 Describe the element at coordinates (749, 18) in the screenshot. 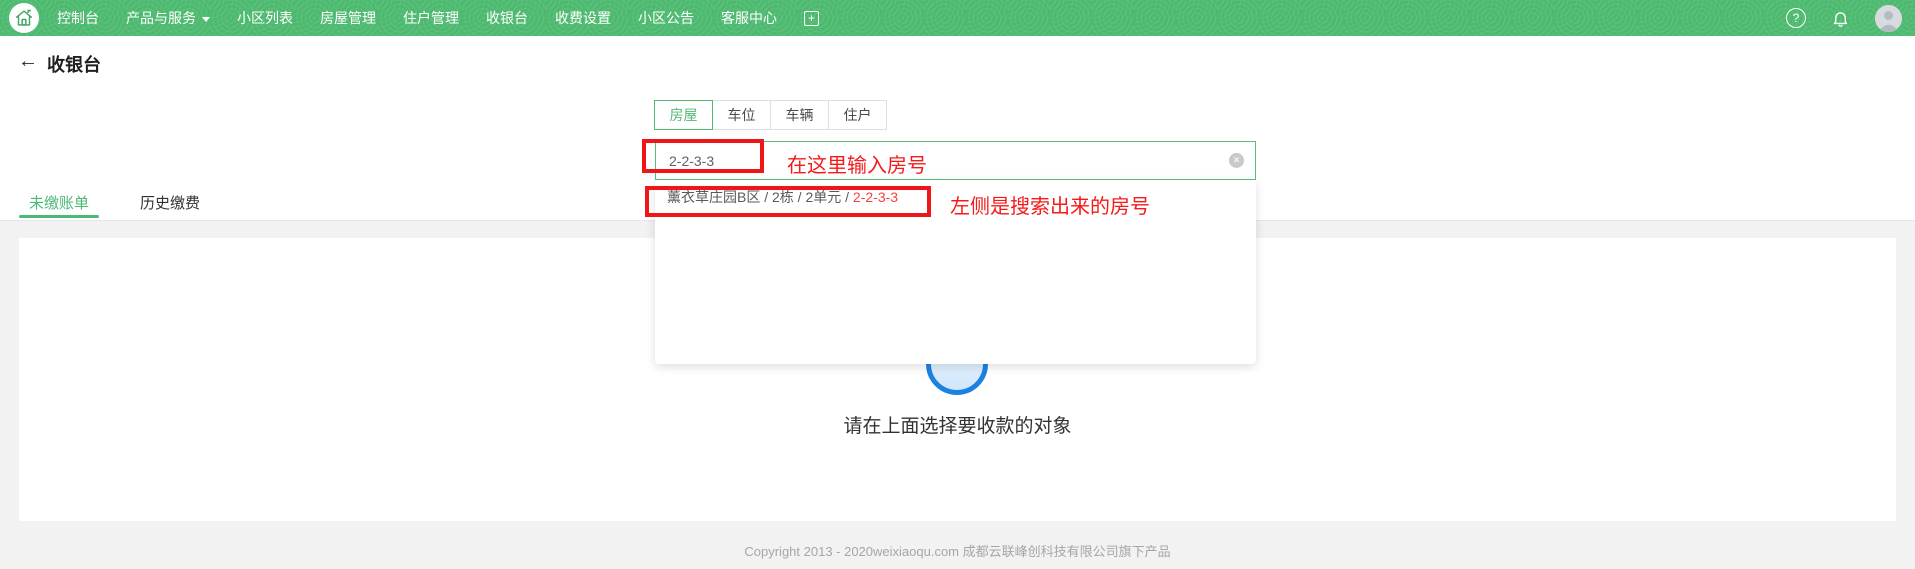

I see `nav-item-service-center: 客服中心` at that location.